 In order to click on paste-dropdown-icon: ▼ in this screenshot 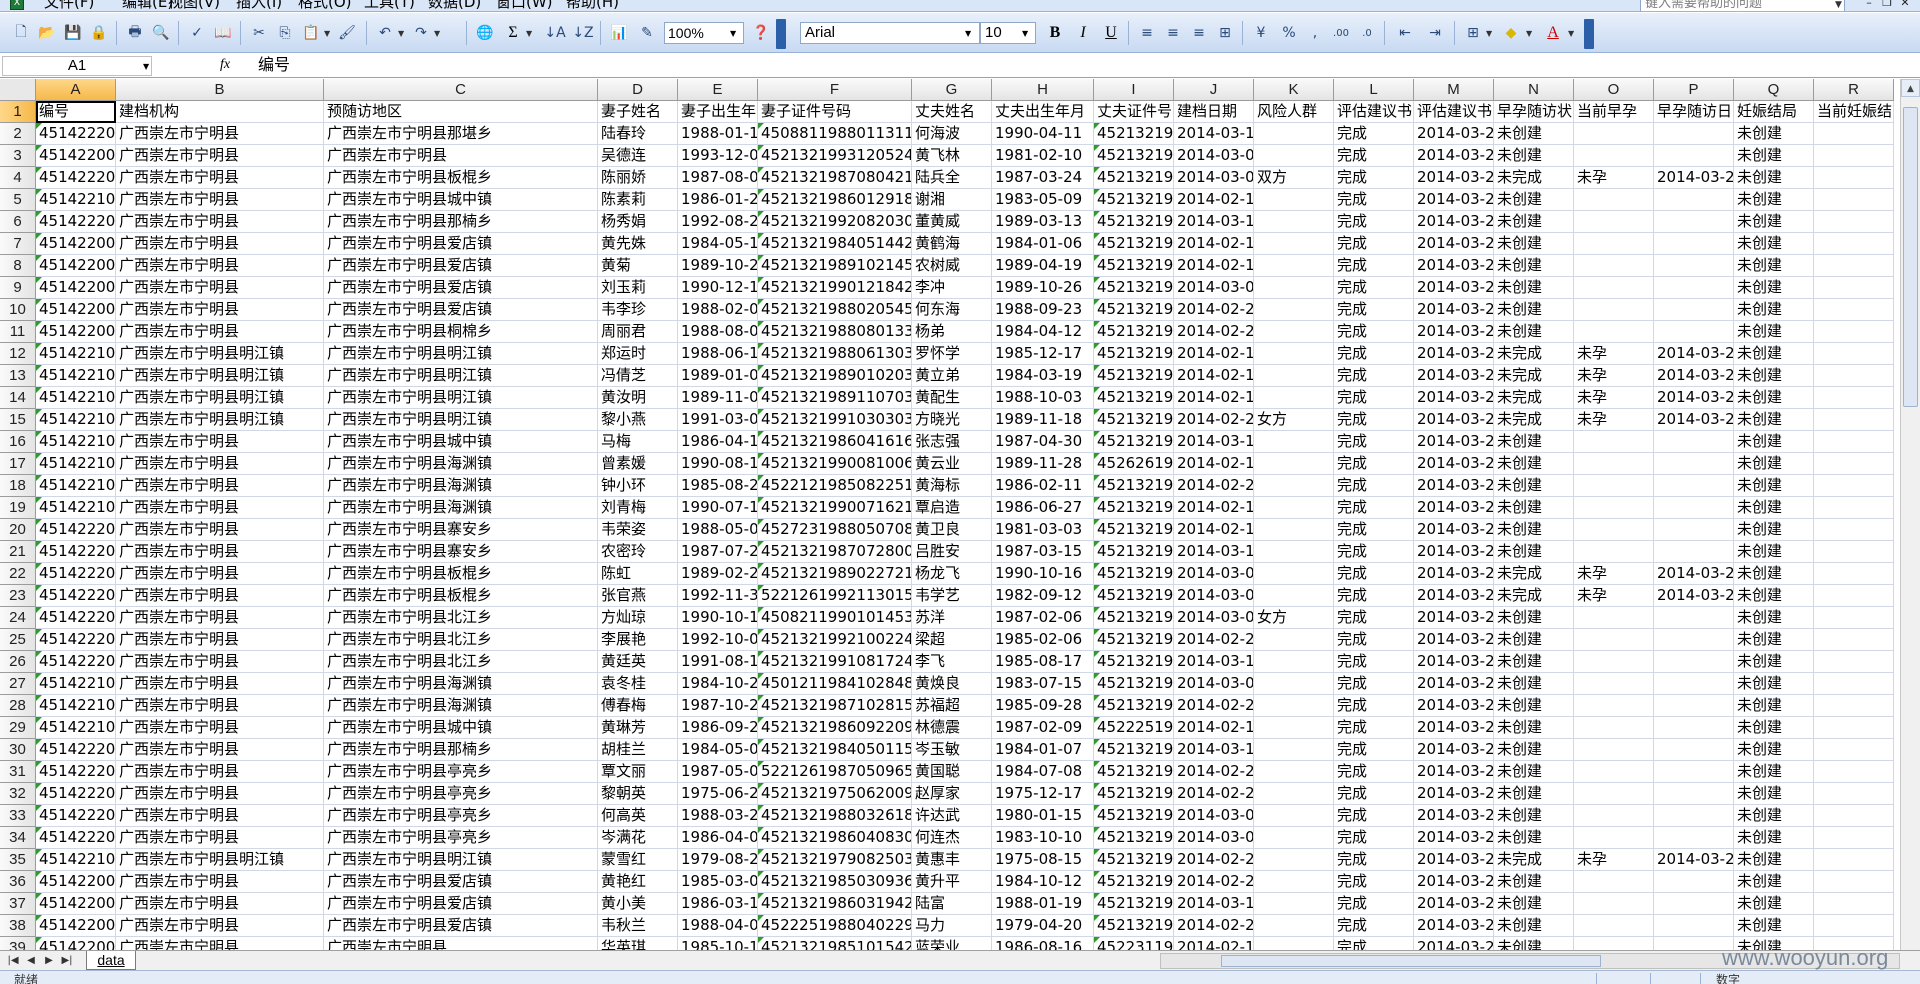, I will do `click(327, 33)`.